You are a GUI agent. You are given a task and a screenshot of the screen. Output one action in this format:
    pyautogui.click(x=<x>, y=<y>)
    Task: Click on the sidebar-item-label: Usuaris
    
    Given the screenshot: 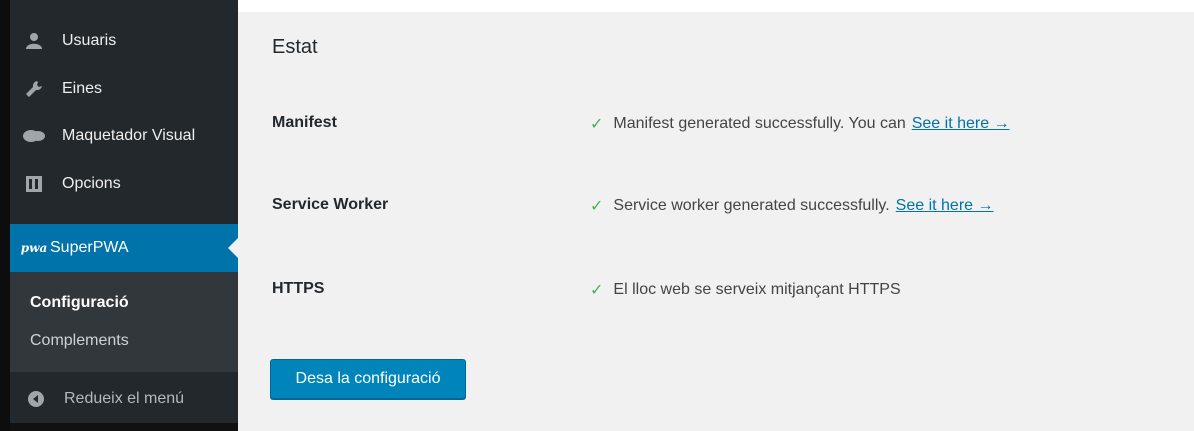 What is the action you would take?
    pyautogui.click(x=89, y=40)
    